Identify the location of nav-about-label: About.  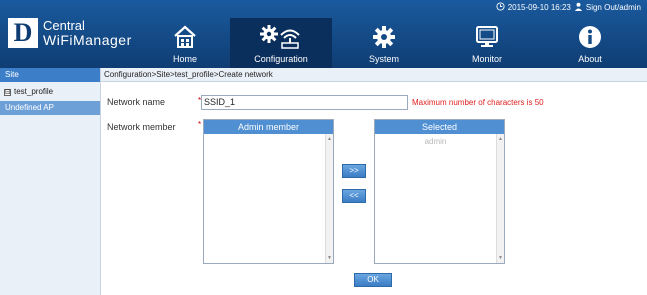
(590, 59).